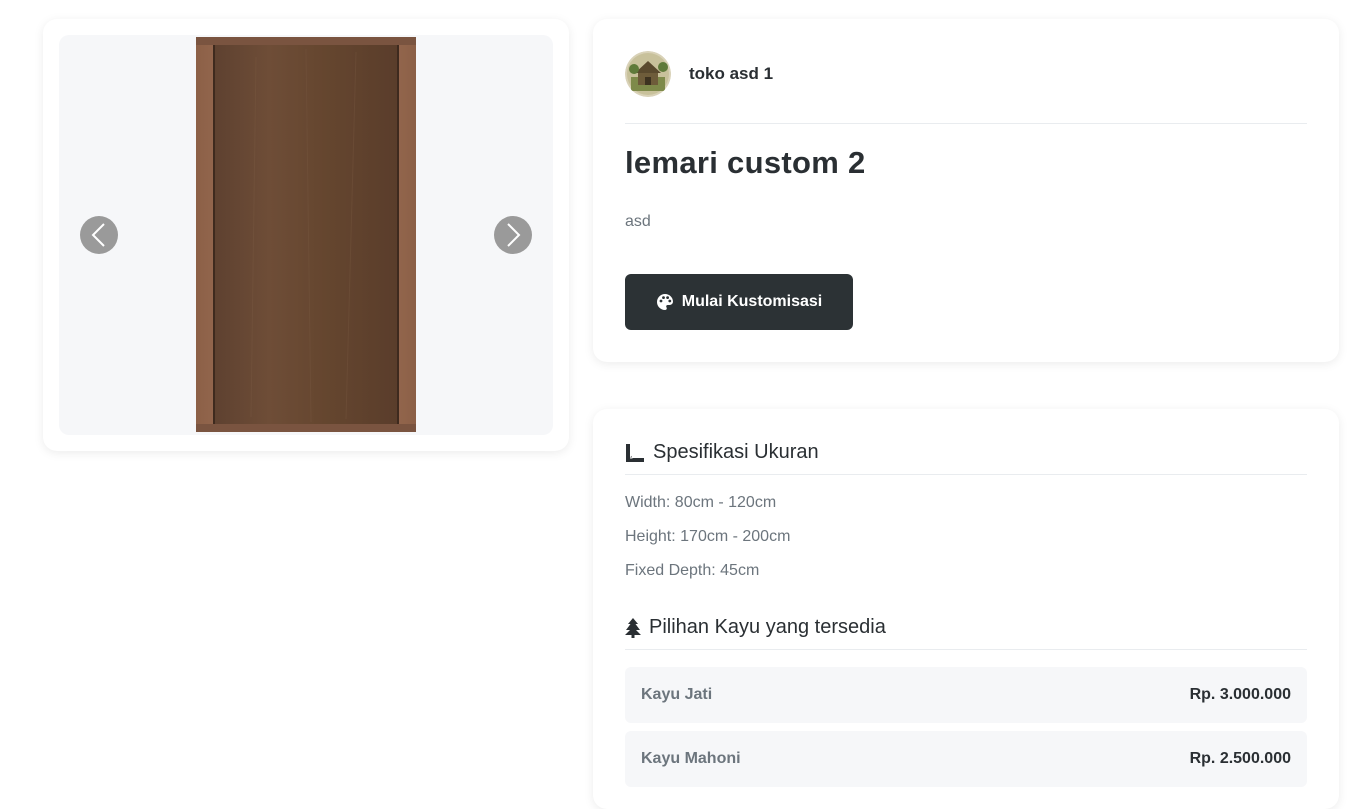 Image resolution: width=1362 pixels, height=809 pixels. What do you see at coordinates (966, 759) in the screenshot?
I see `wood-option-row: Kayu Mahoni Rp. 2.500.000` at bounding box center [966, 759].